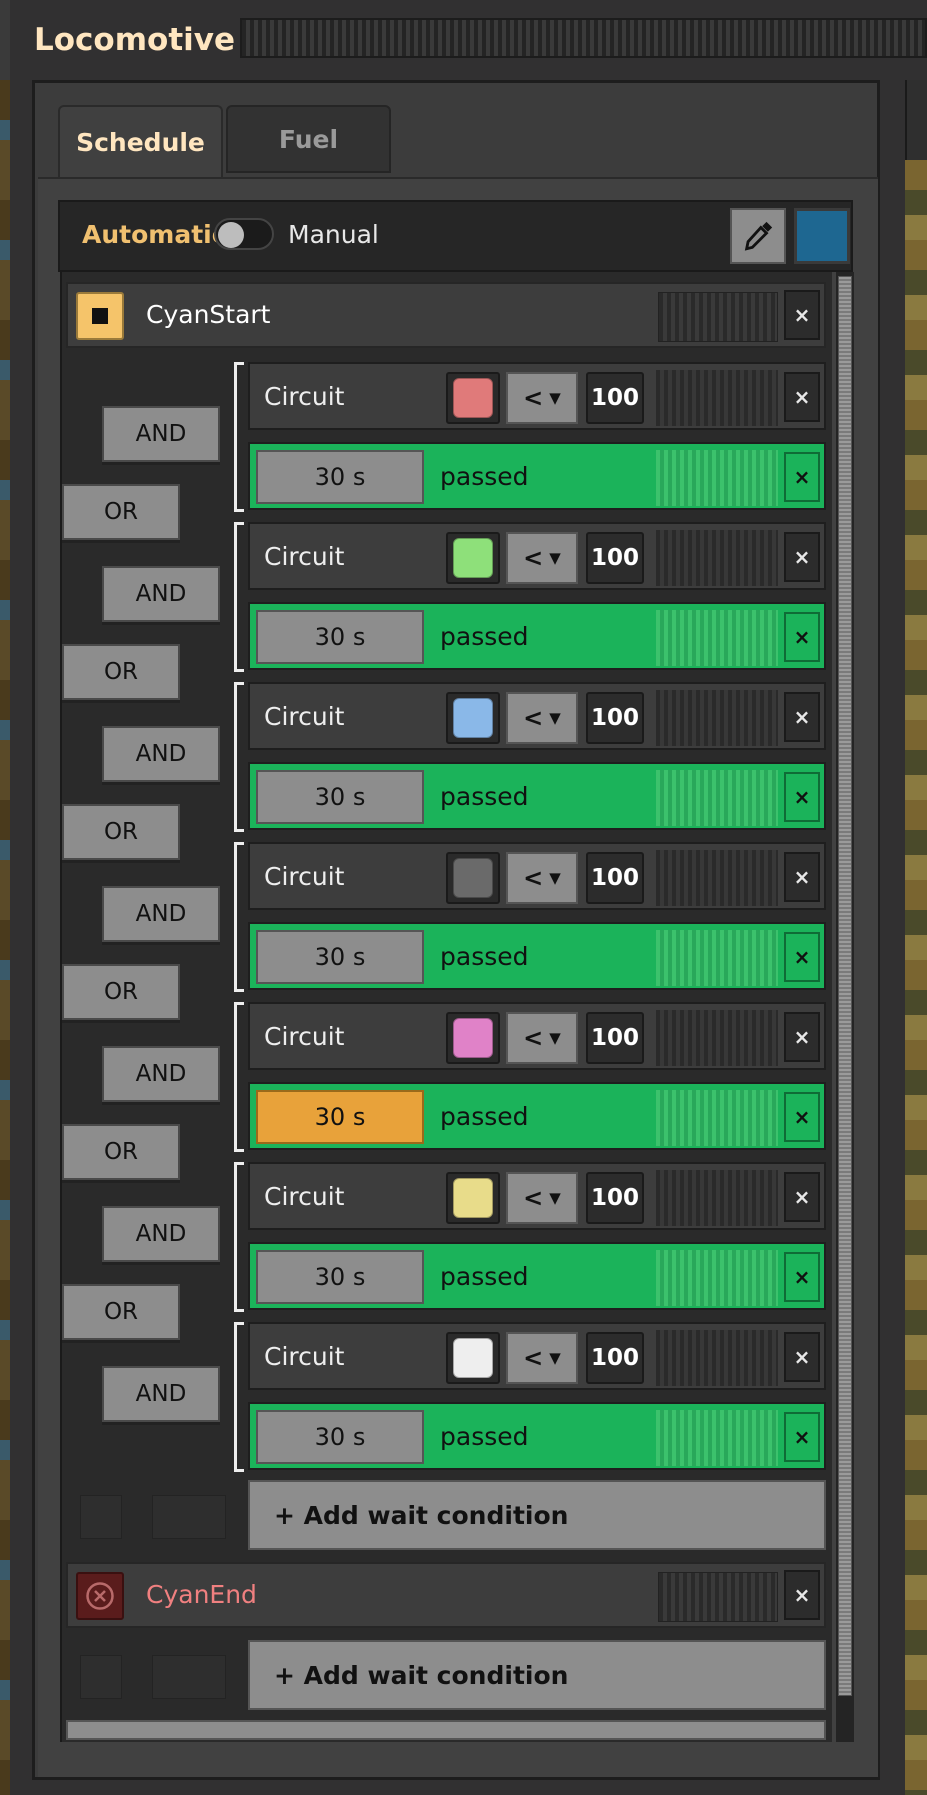  Describe the element at coordinates (822, 236) in the screenshot. I see `train-color-swatch` at that location.